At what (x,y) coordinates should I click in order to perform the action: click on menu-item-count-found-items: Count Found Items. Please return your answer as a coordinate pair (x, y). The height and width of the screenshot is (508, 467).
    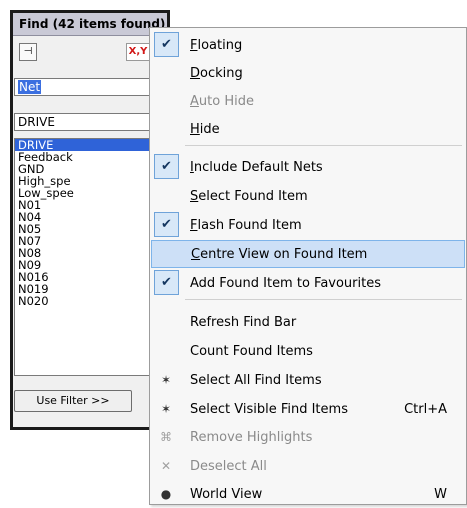
    Looking at the image, I should click on (308, 351).